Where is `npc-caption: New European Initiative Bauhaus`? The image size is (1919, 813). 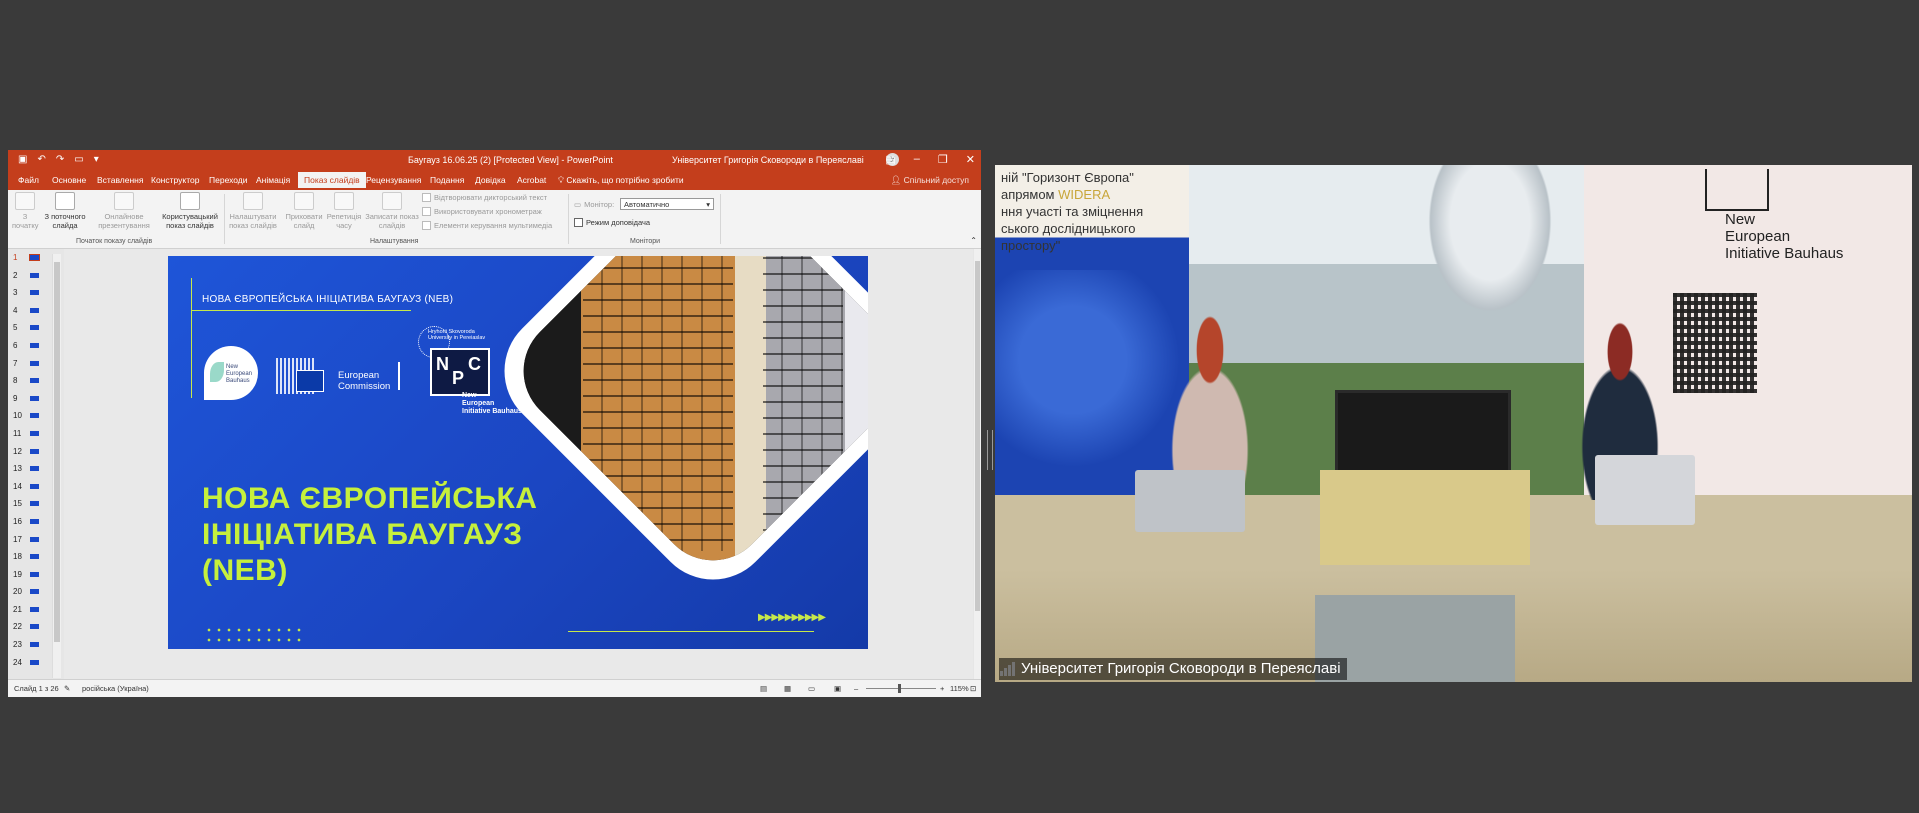
npc-caption: New European Initiative Bauhaus is located at coordinates (492, 403).